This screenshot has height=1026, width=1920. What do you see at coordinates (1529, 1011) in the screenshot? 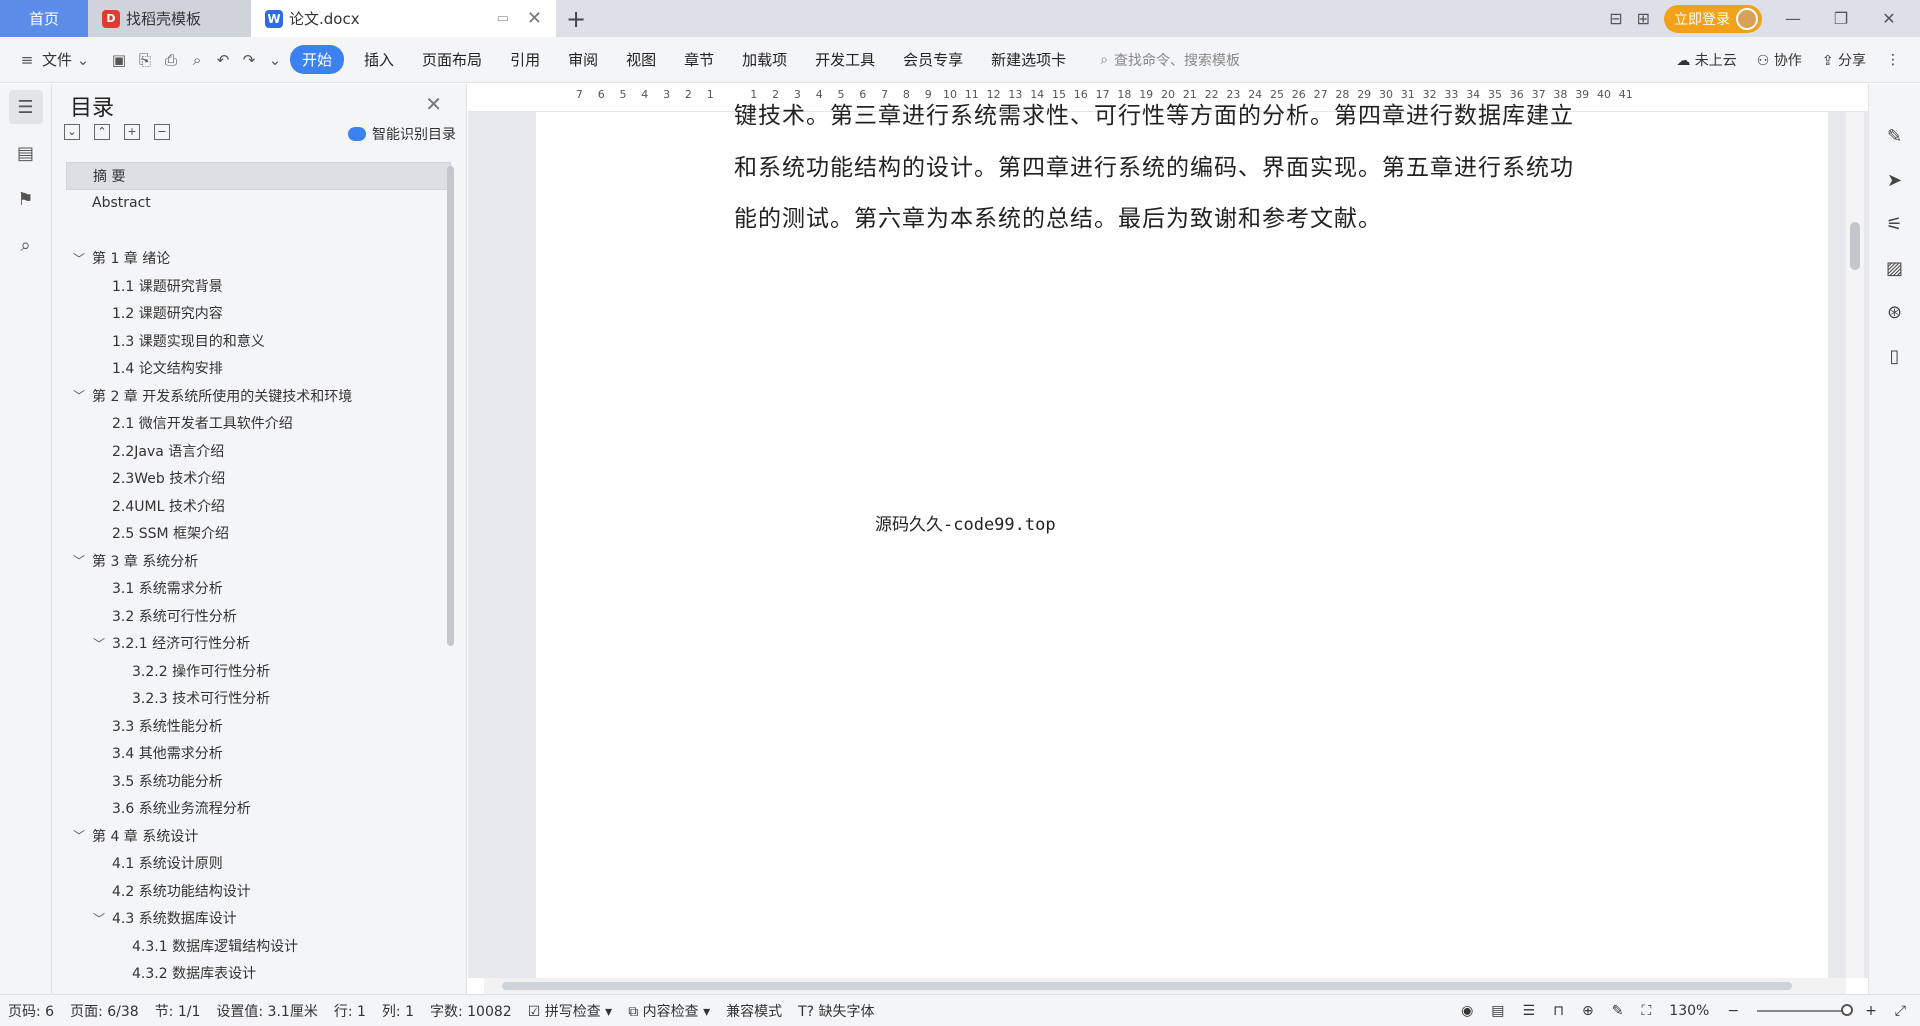
I see `outline-view-icon: ☰` at bounding box center [1529, 1011].